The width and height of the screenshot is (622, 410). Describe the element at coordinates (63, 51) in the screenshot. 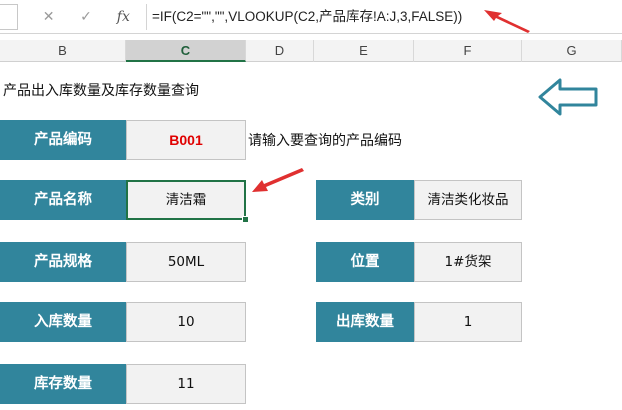

I see `column-header-b: B` at that location.